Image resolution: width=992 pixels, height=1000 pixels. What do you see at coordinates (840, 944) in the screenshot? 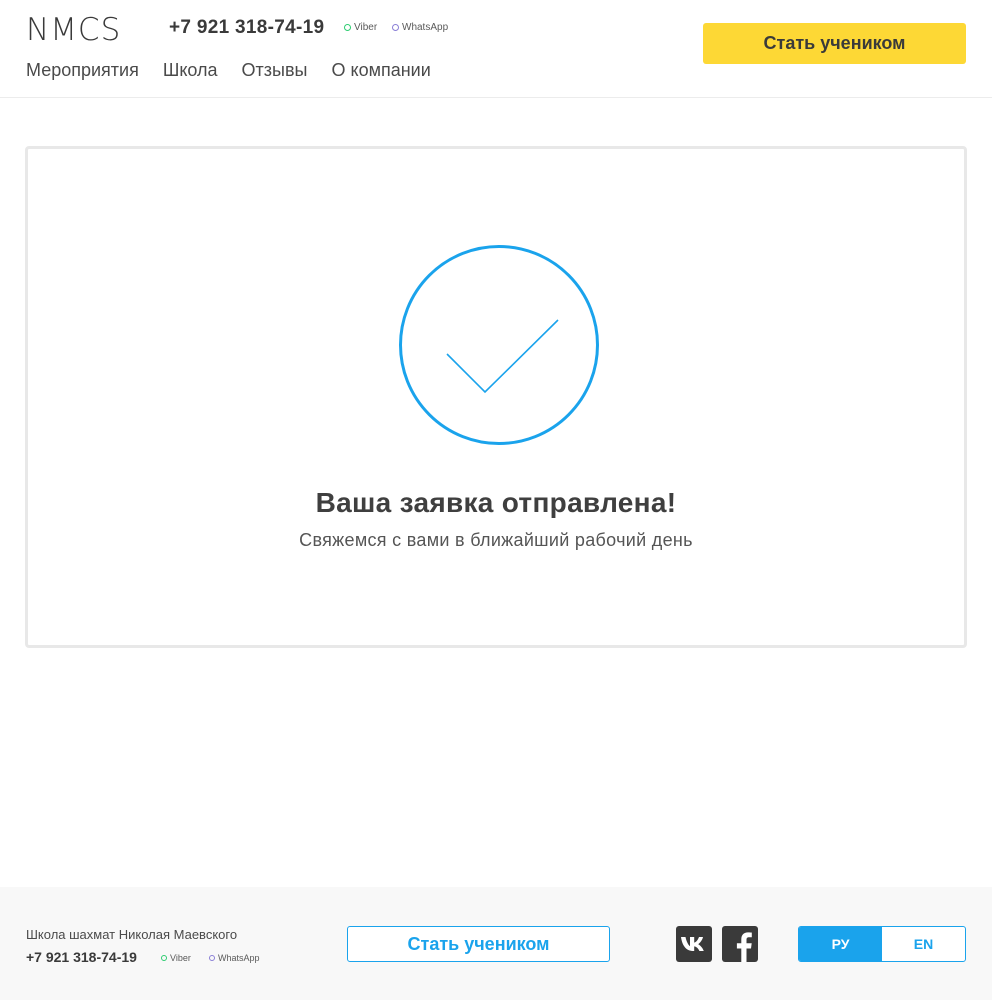
I see `lang-ru-button: РУ` at bounding box center [840, 944].